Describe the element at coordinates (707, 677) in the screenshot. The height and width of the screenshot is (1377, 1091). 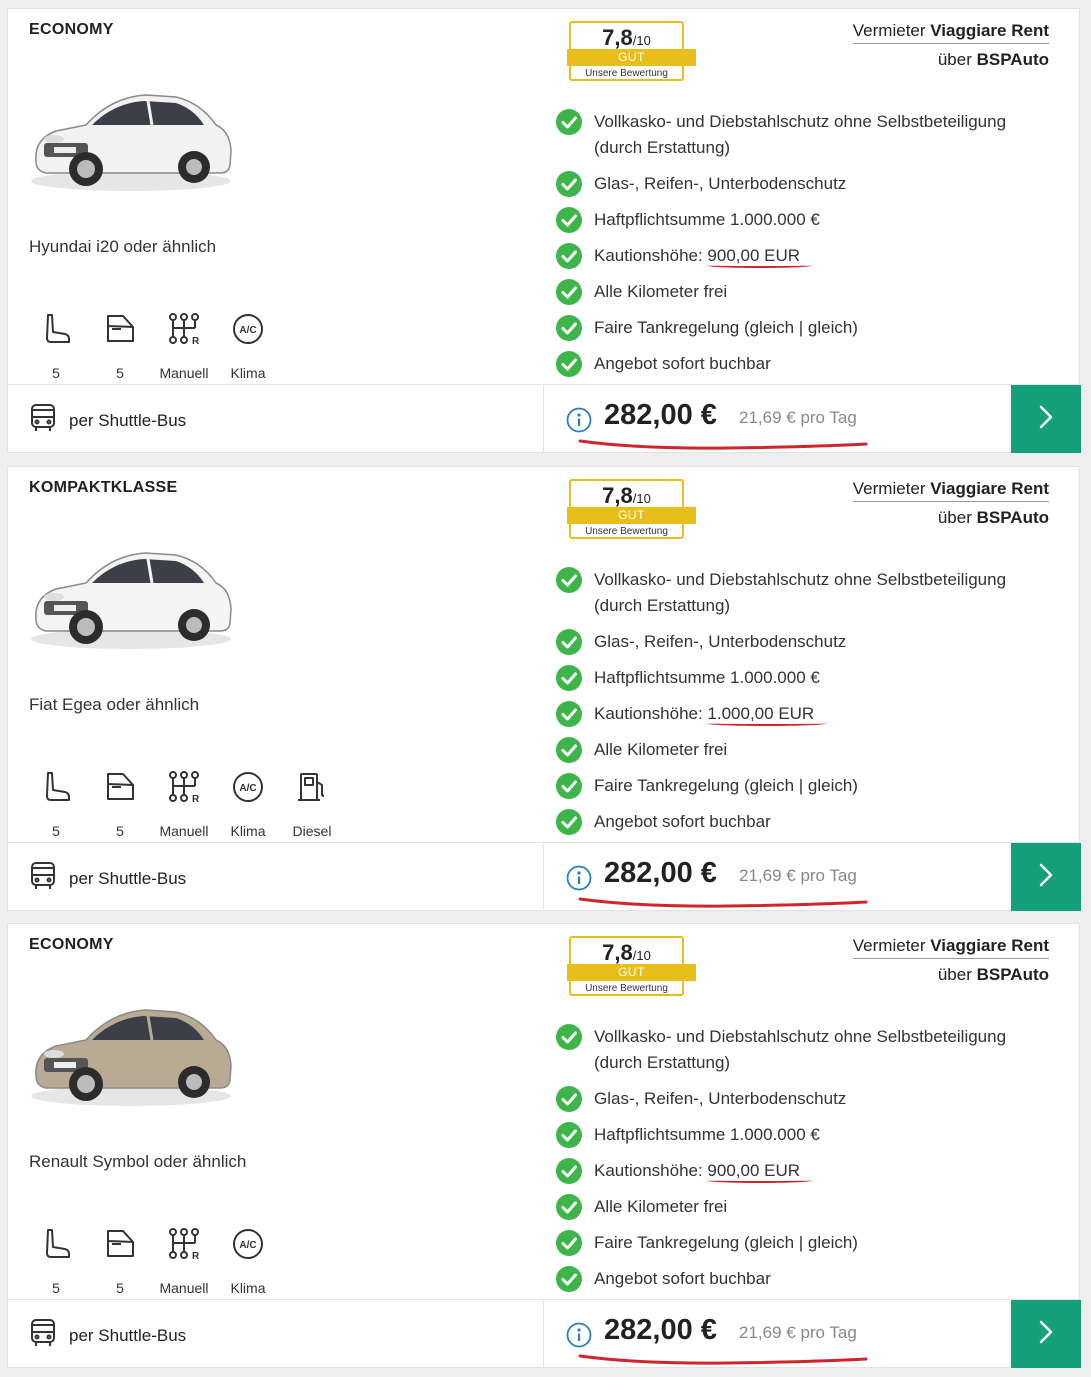
I see `benefit-text: Haftpflichtsumme 1.000.000 €` at that location.